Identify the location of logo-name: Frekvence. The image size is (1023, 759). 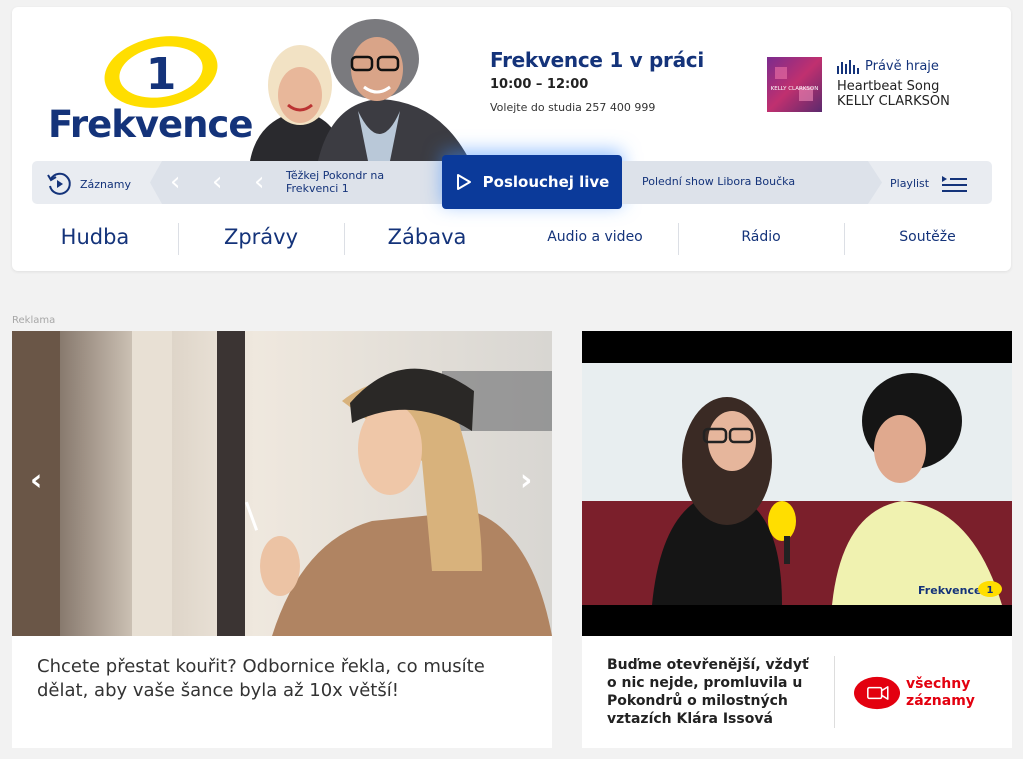
(150, 124).